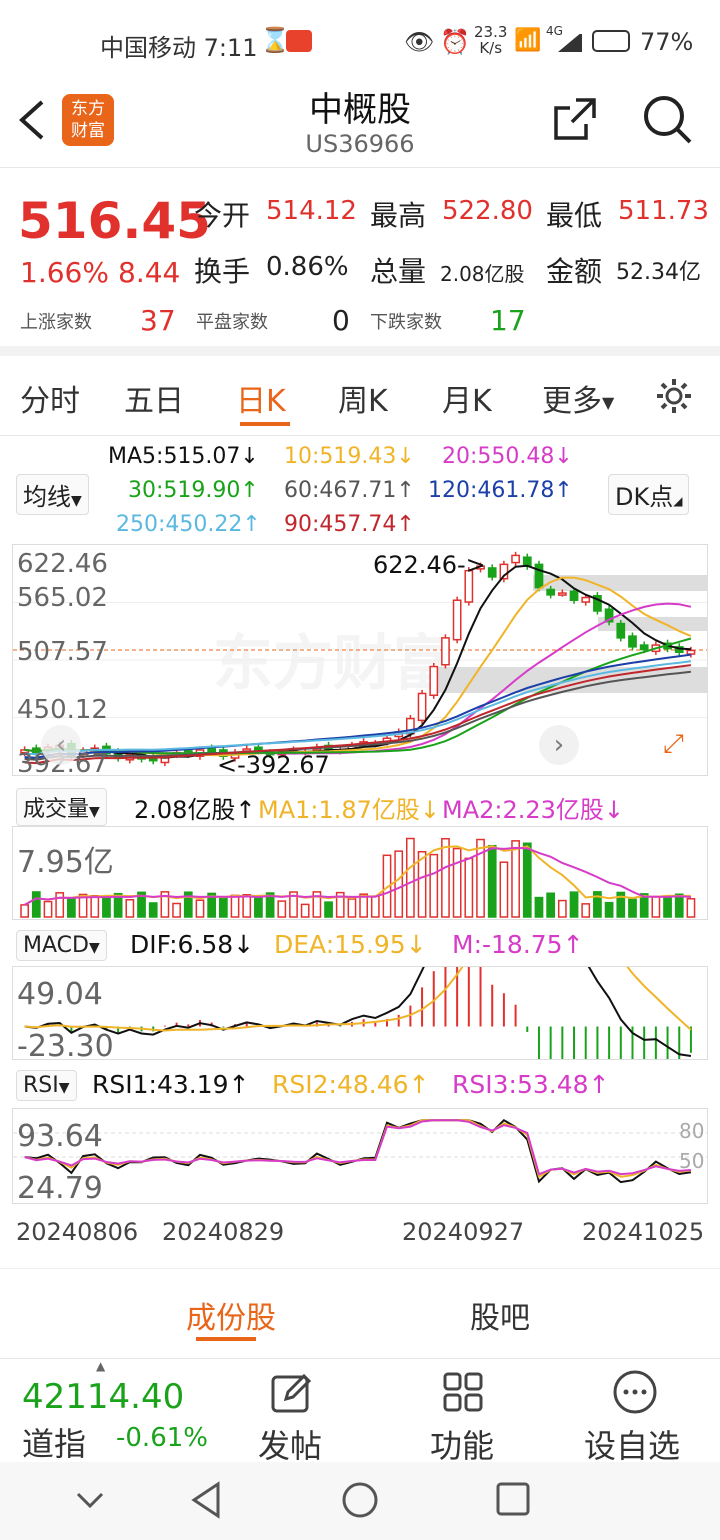 The width and height of the screenshot is (720, 1540). I want to click on tab-five-day: 五日, so click(154, 398).